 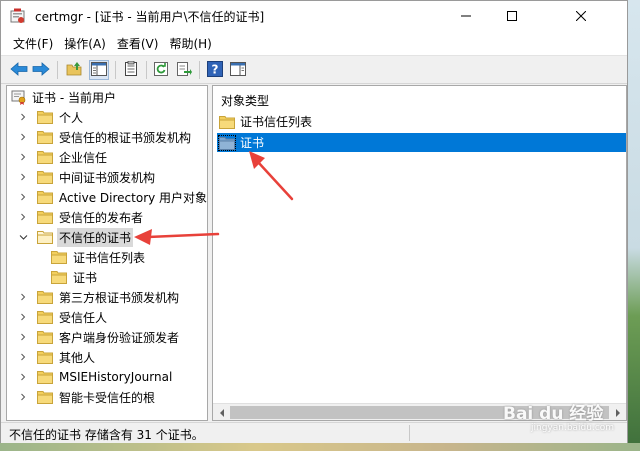 I want to click on watermark-logo: Bai du 经验 jingyan.baidu.com, so click(x=564, y=420).